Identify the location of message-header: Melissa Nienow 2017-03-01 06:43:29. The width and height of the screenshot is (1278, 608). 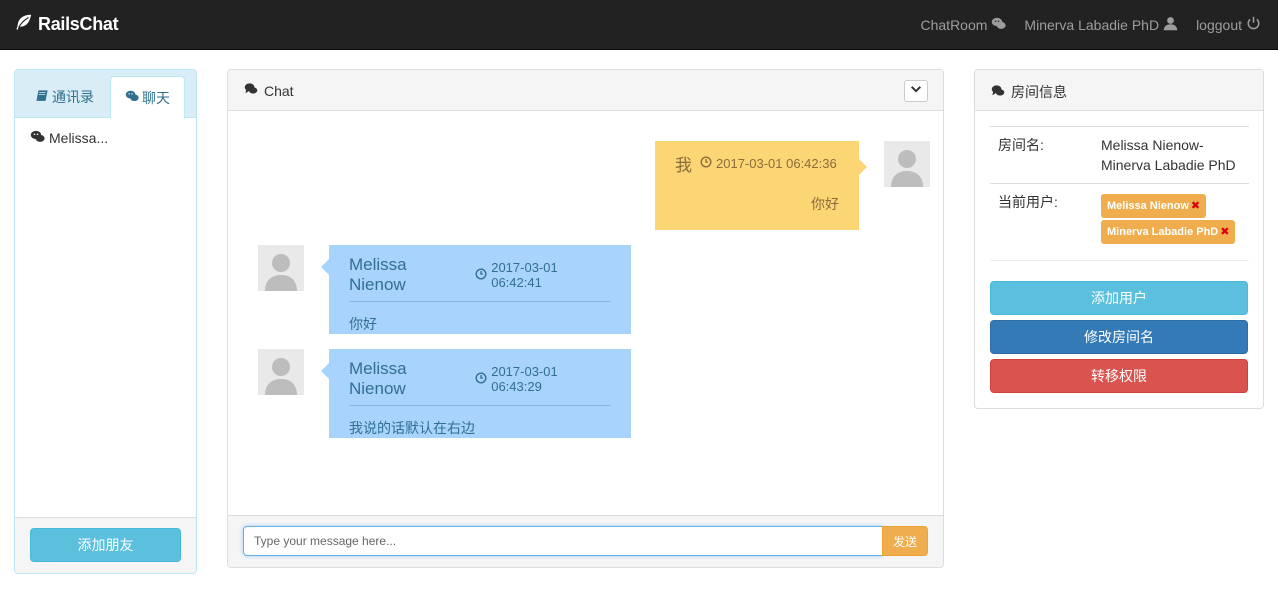
(480, 382).